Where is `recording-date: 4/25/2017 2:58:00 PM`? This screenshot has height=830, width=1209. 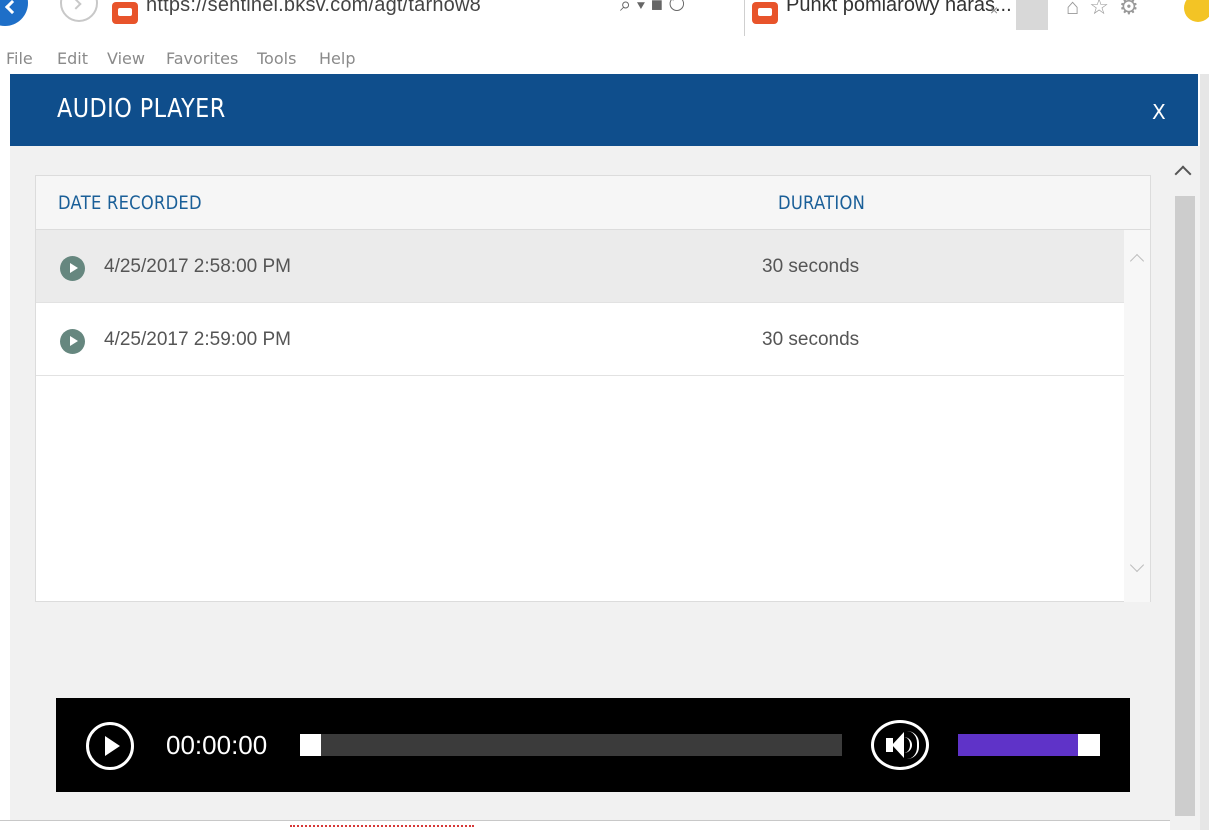 recording-date: 4/25/2017 2:58:00 PM is located at coordinates (197, 266).